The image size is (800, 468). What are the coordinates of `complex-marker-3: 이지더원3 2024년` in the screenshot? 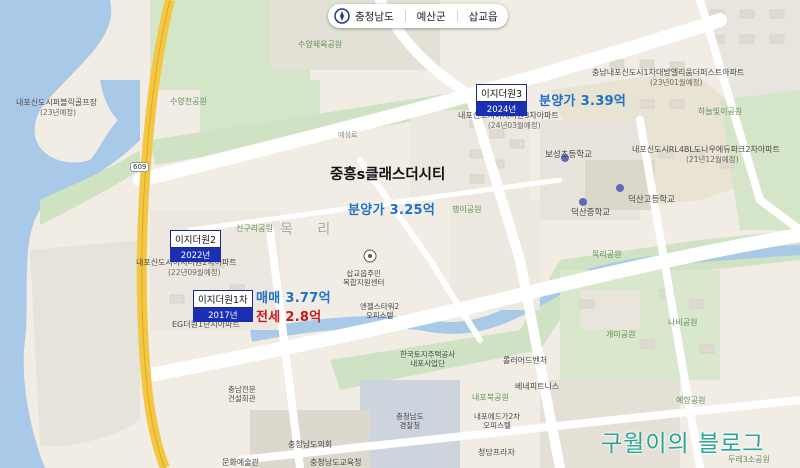 It's located at (502, 100).